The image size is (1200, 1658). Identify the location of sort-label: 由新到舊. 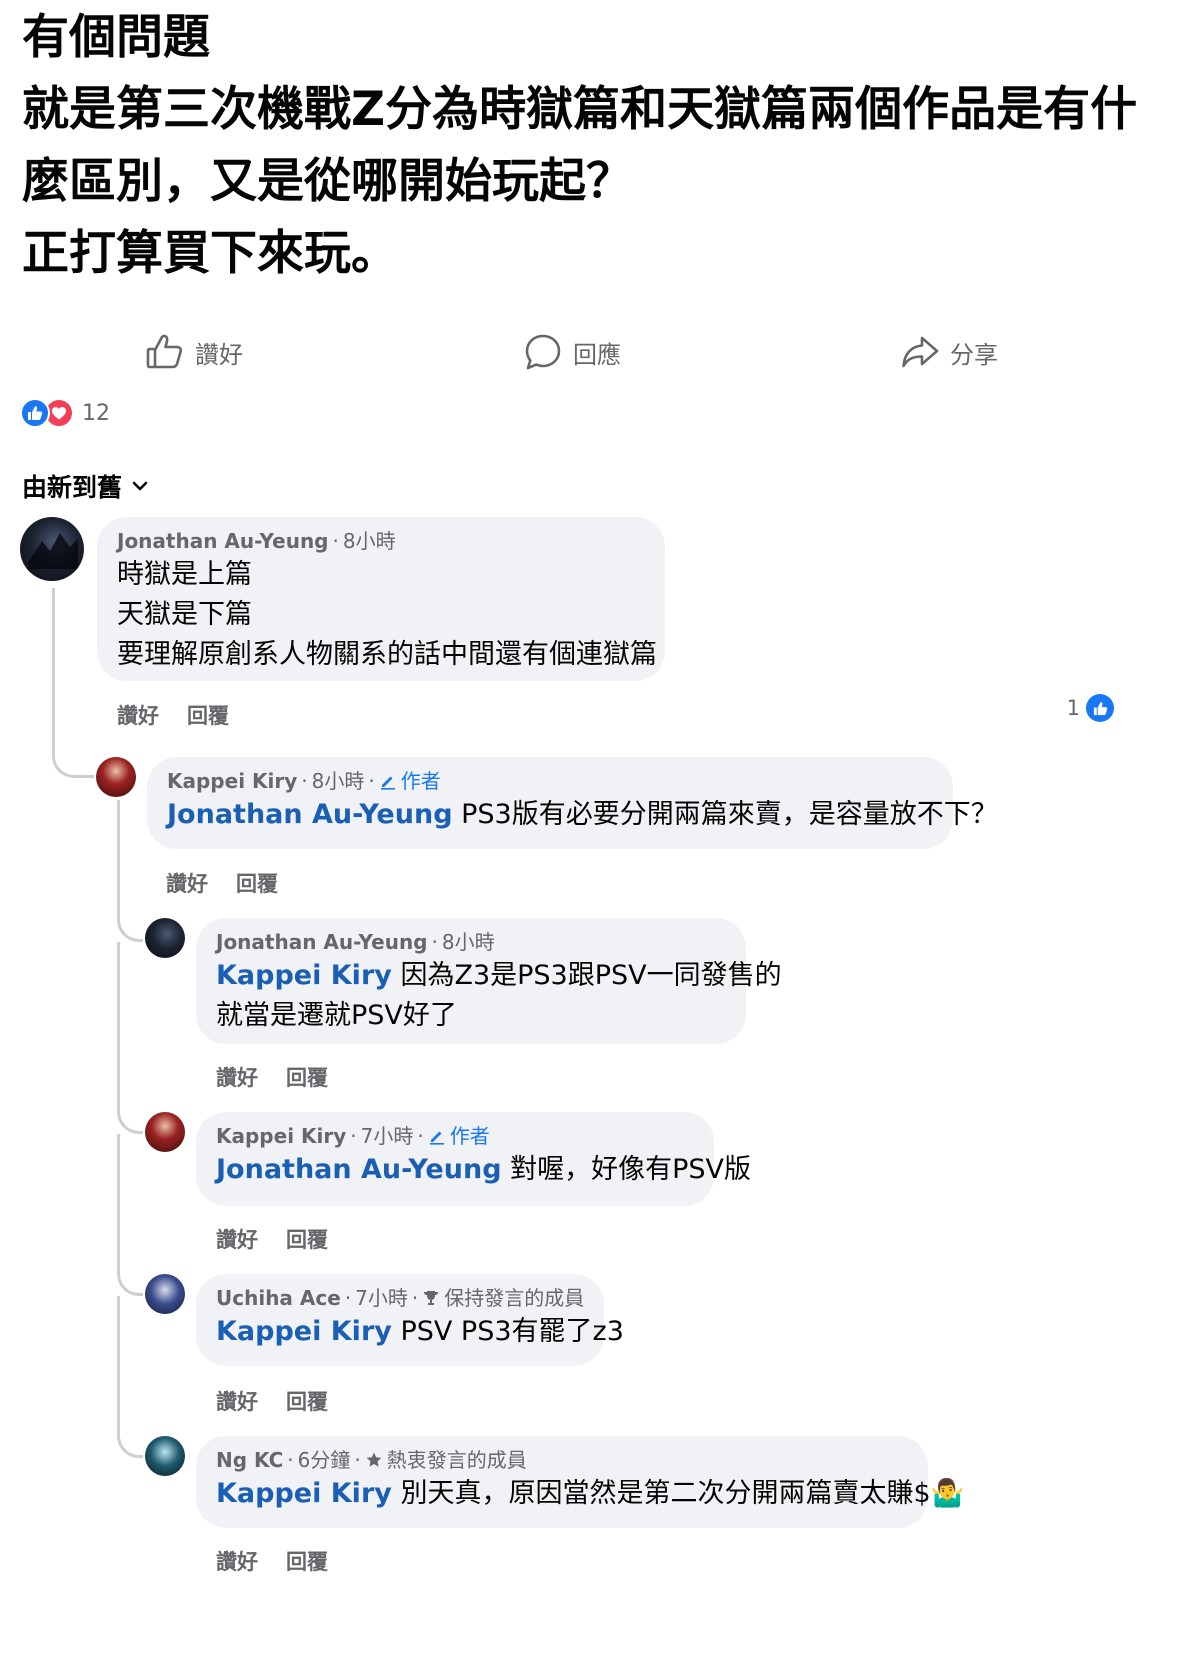
(72, 487).